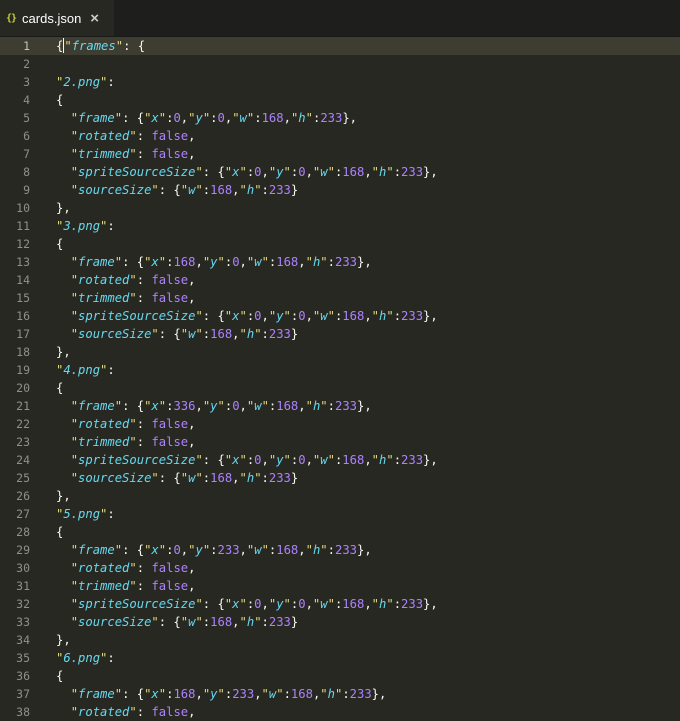 Image resolution: width=680 pixels, height=721 pixels. What do you see at coordinates (340, 496) in the screenshot?
I see `code-line: 26},` at bounding box center [340, 496].